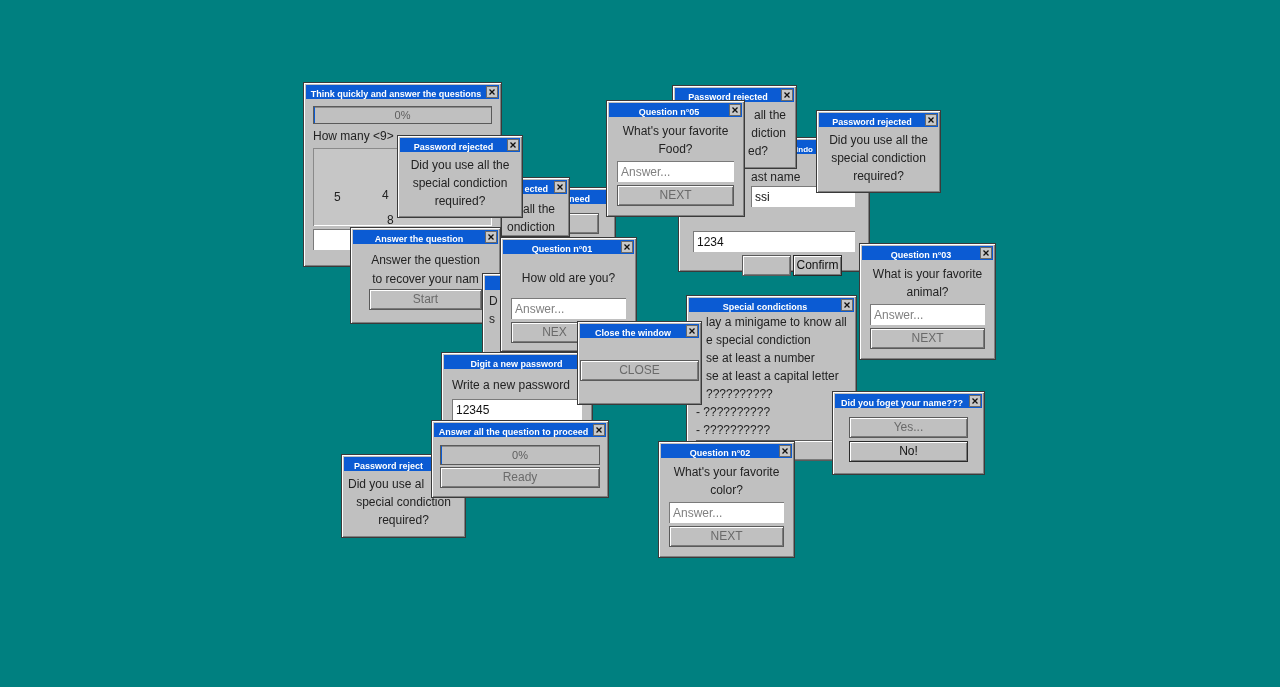 This screenshot has width=1280, height=687. I want to click on dialog-text: How many <9>, so click(354, 136).